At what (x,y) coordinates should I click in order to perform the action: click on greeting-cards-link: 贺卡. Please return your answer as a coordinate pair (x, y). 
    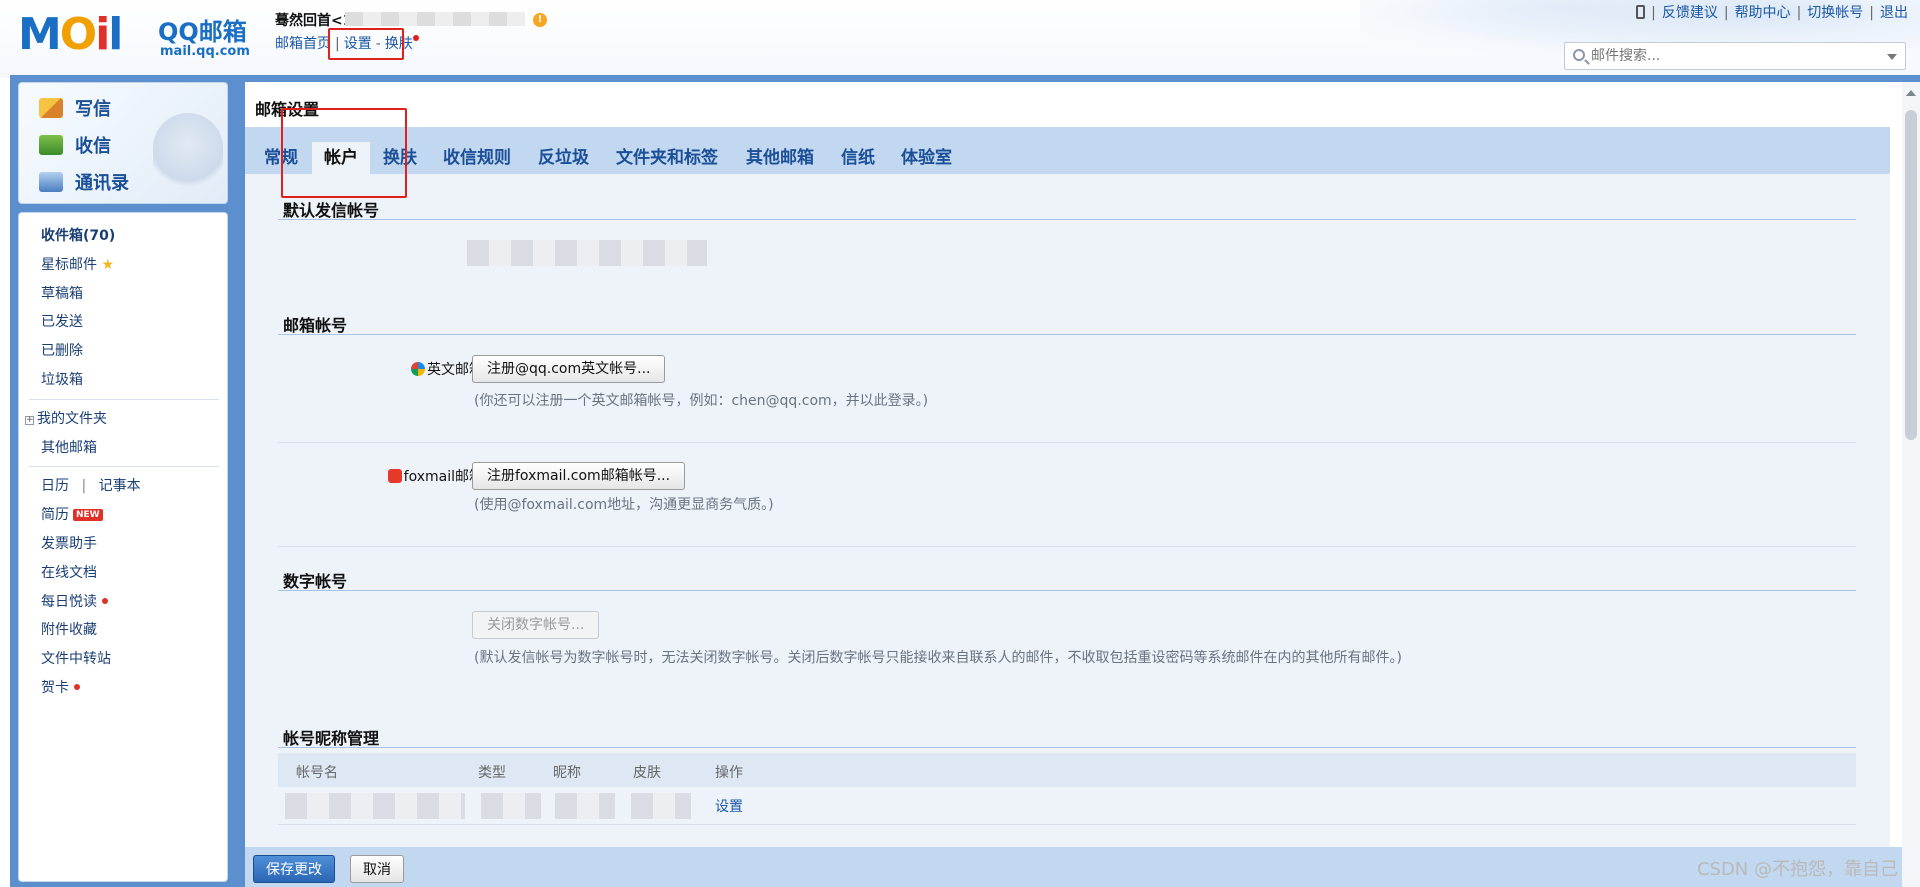
    Looking at the image, I should click on (60, 687).